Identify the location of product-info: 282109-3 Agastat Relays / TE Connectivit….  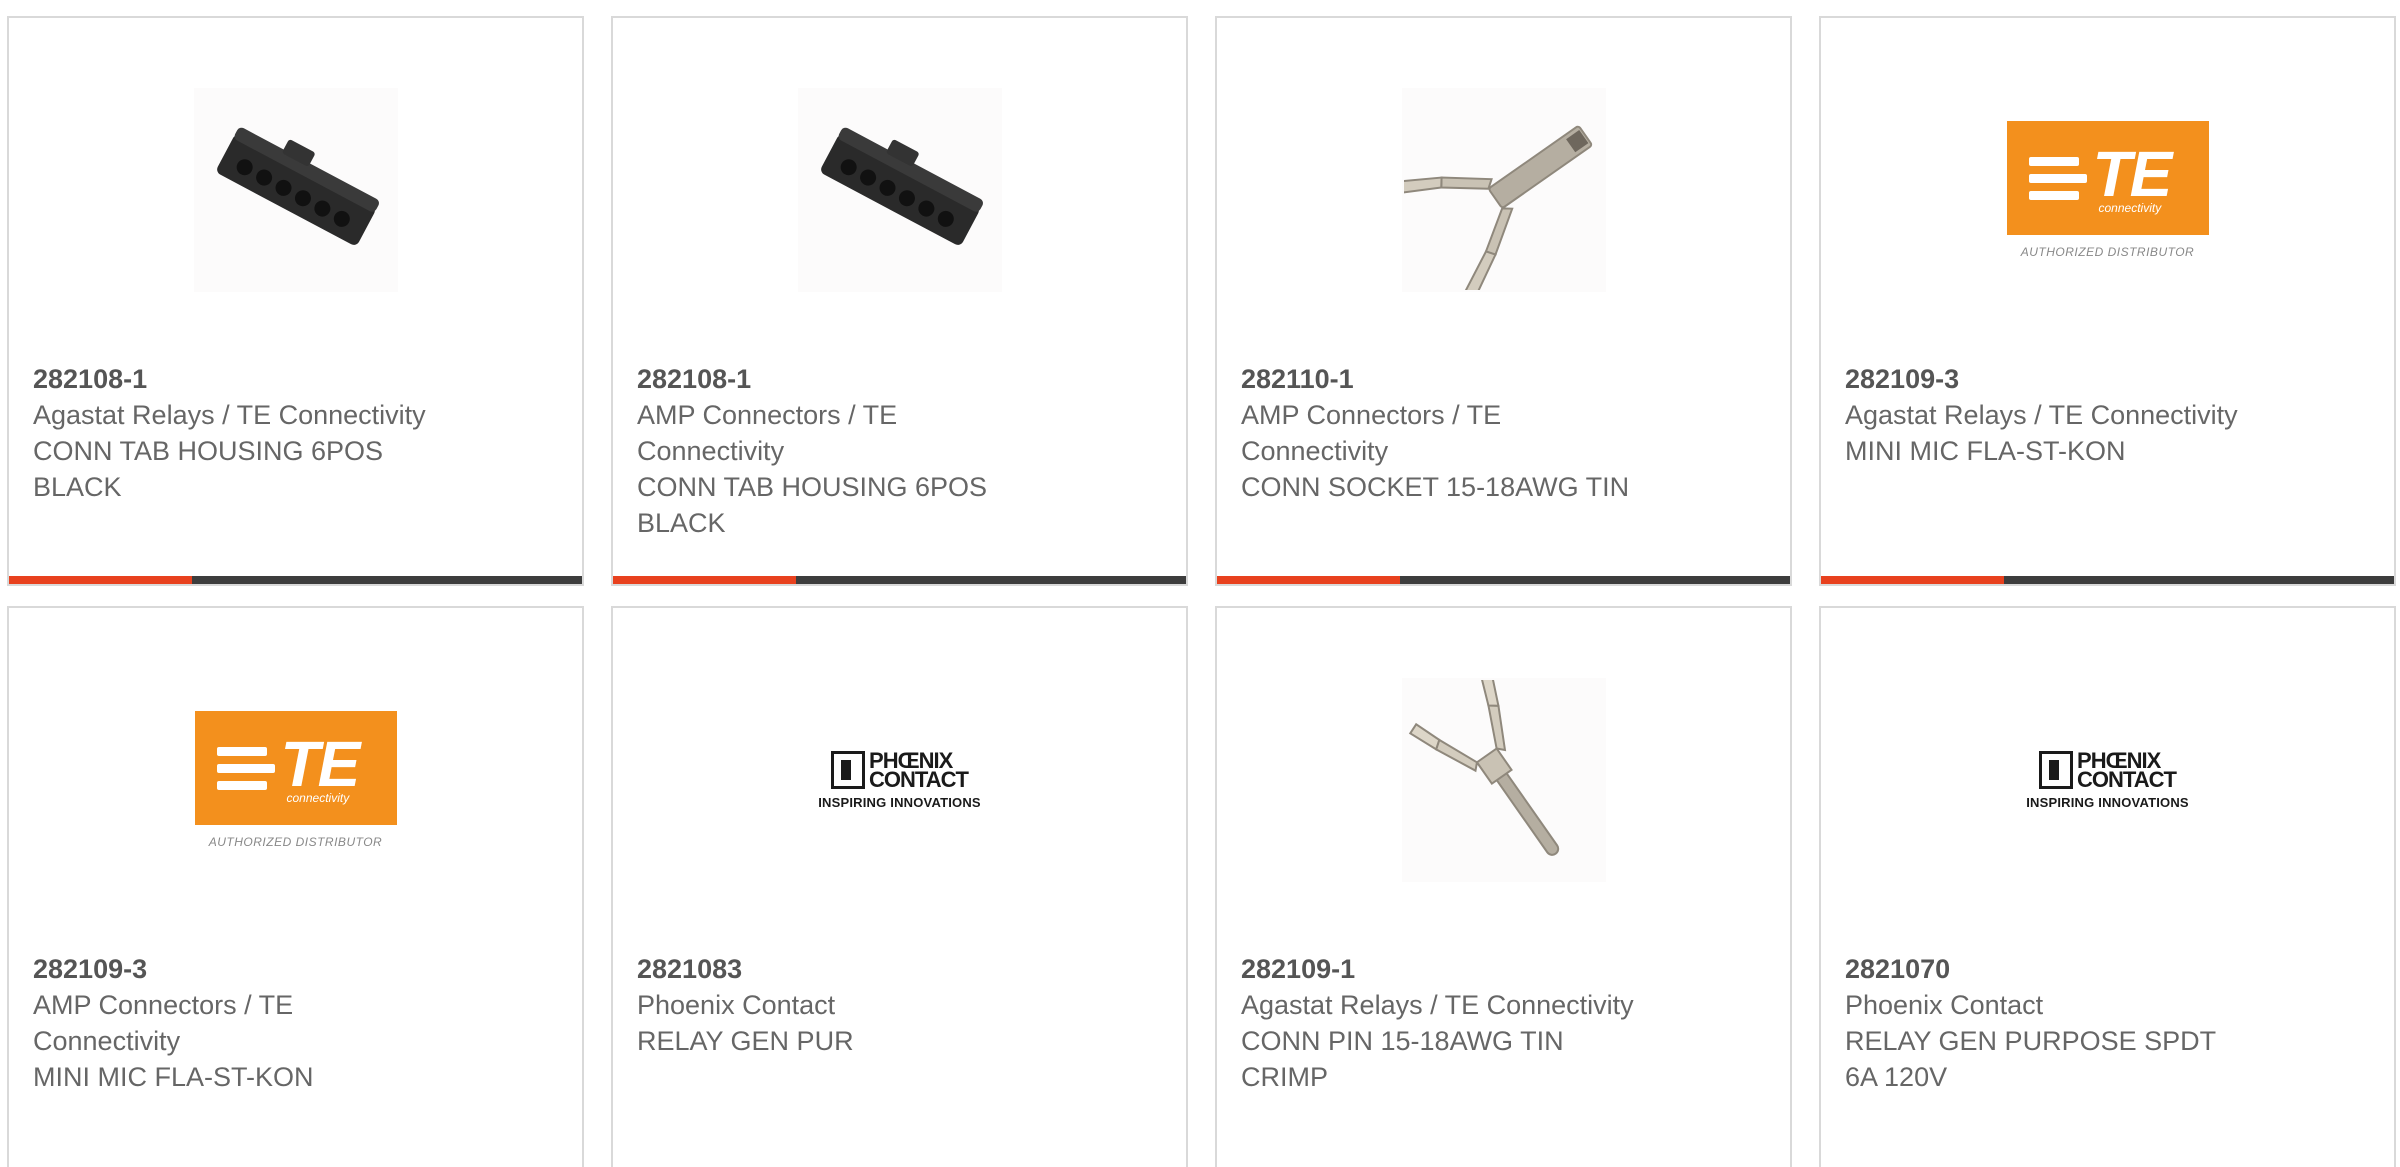
(2055, 415).